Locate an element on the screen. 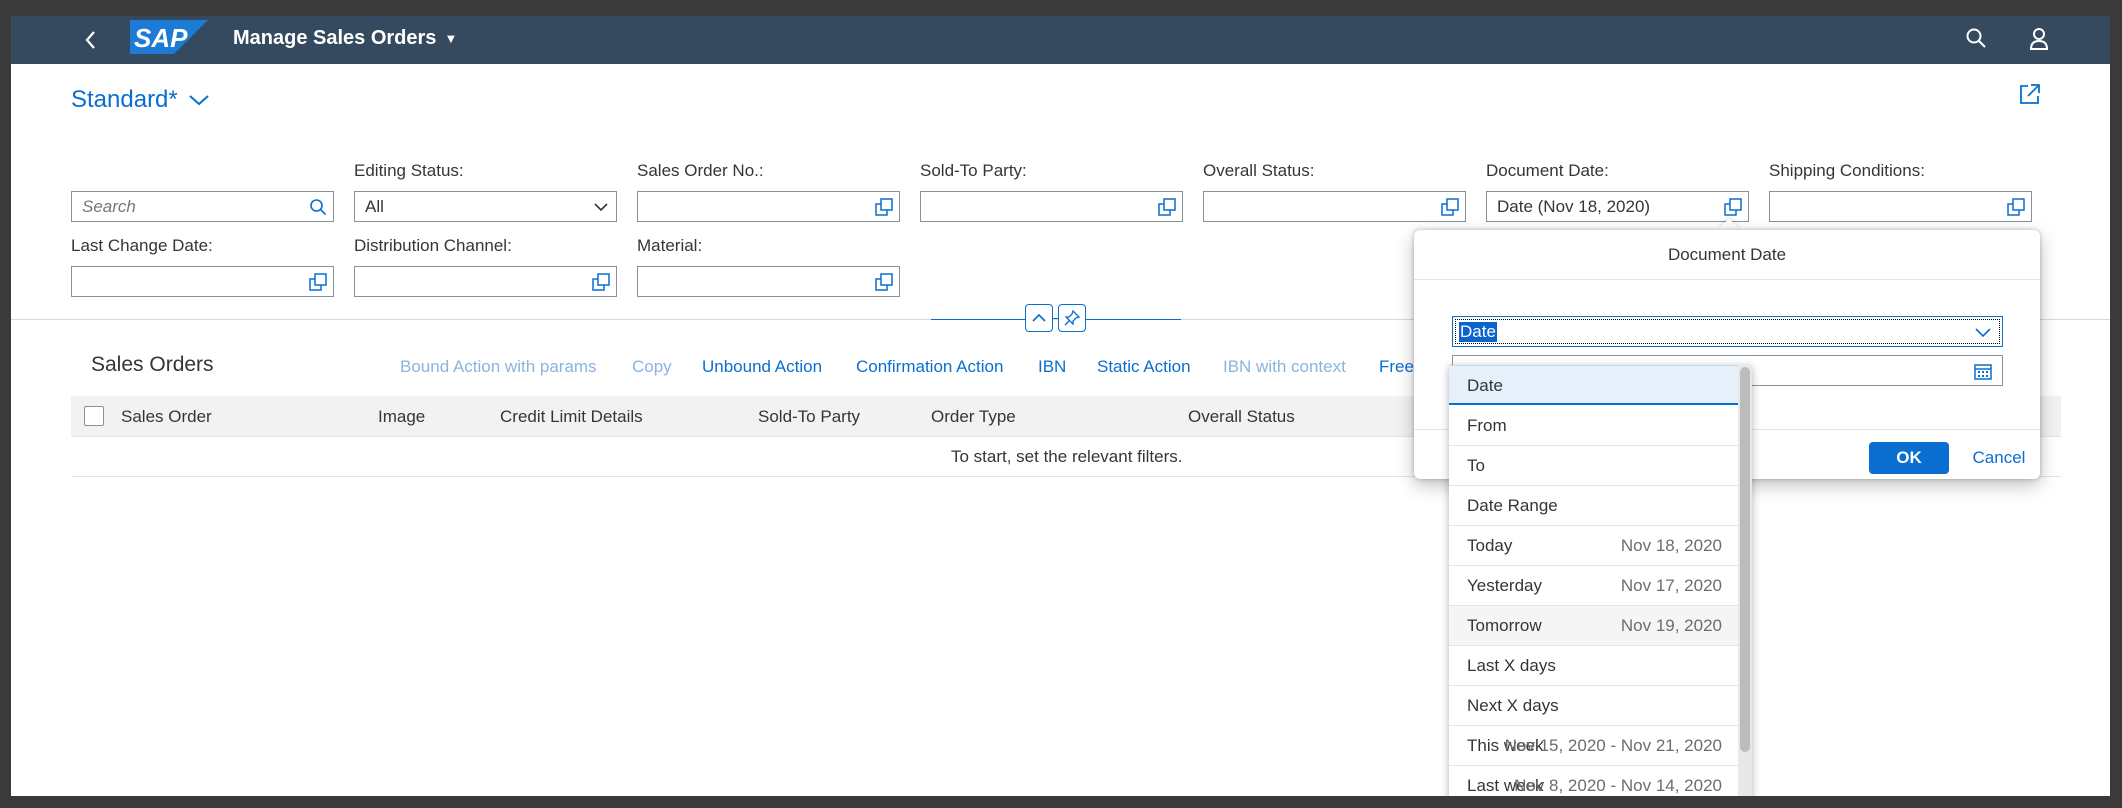  editing-status-select: All is located at coordinates (485, 206).